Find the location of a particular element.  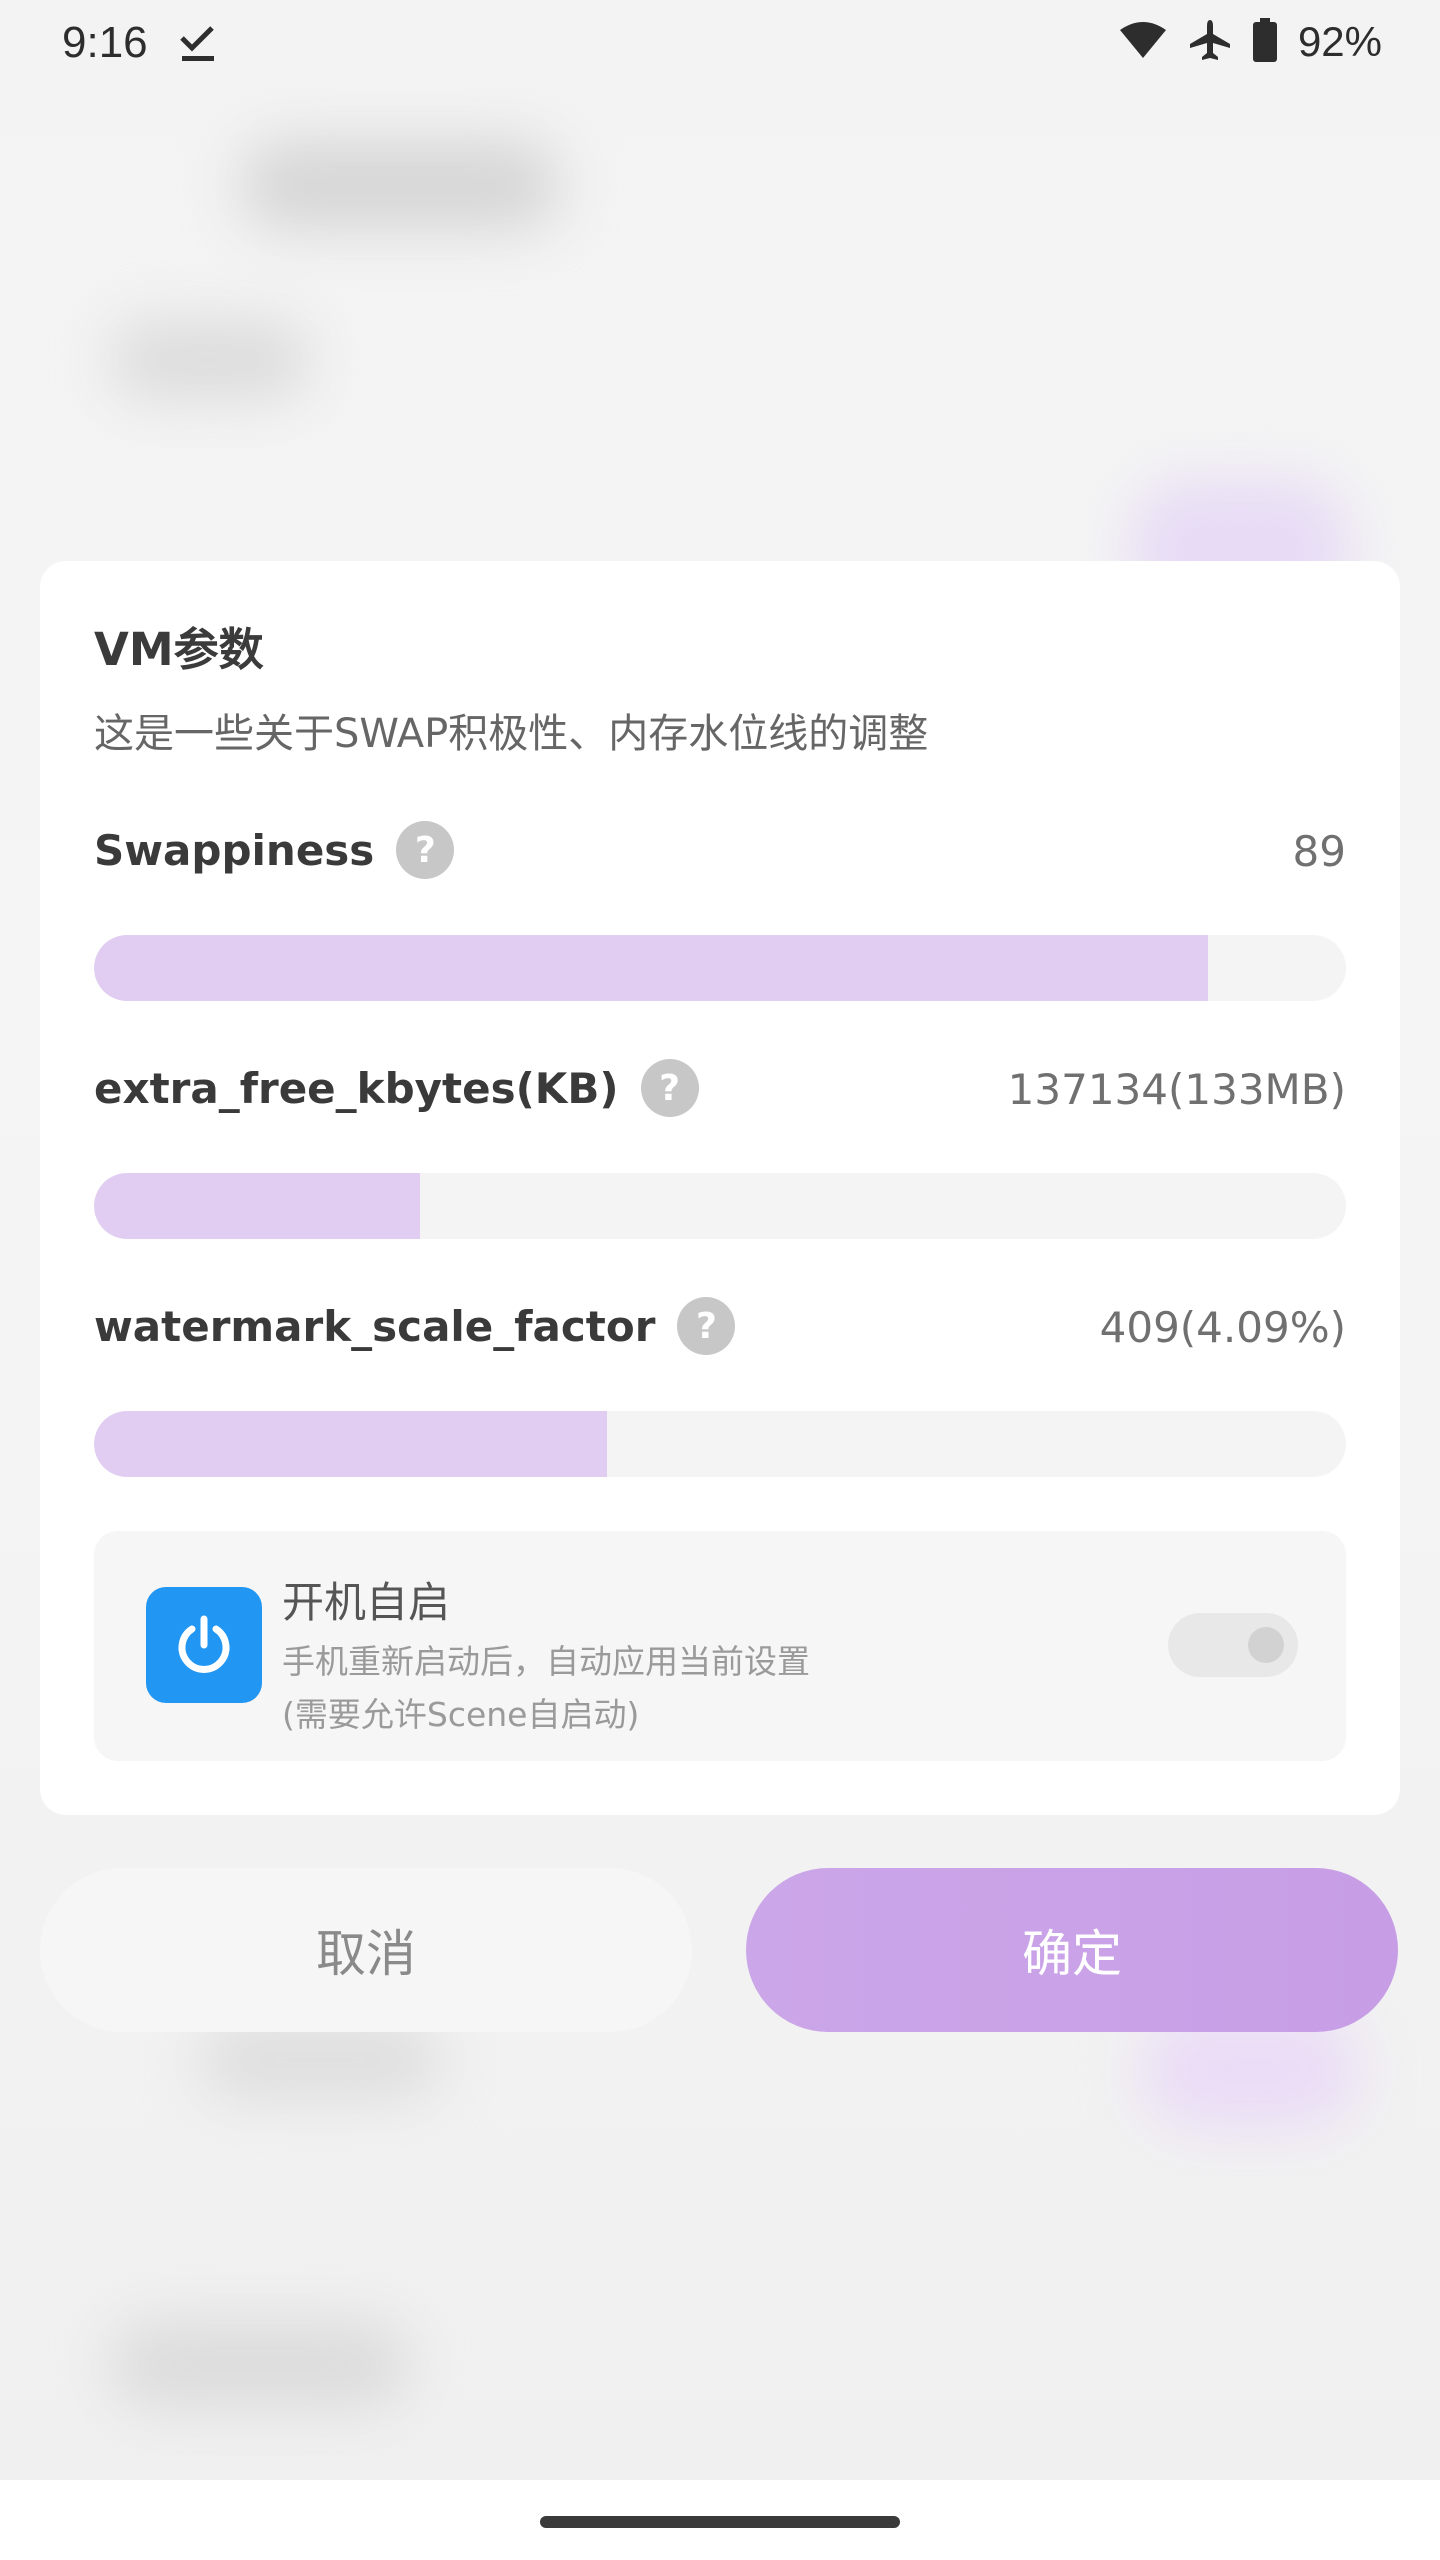

download-done-icon is located at coordinates (198, 46).